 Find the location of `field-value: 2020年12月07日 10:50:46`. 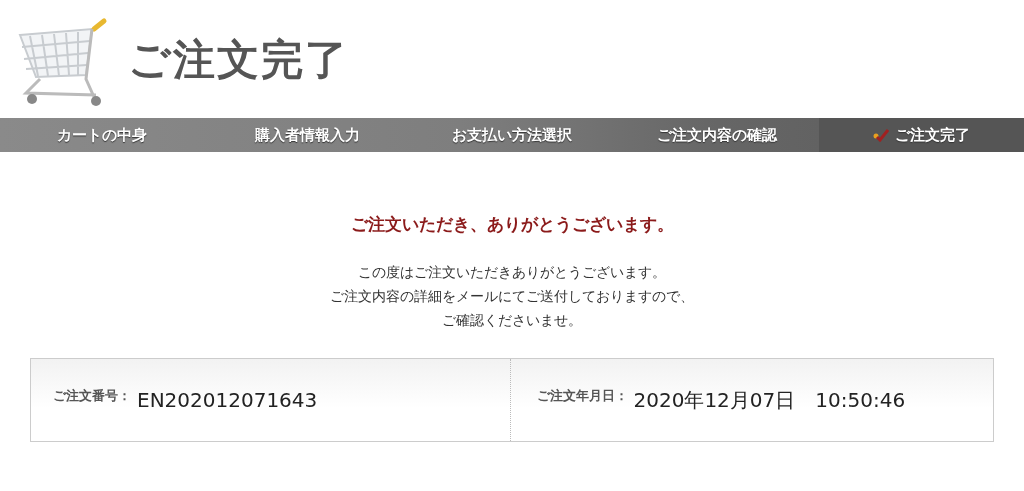

field-value: 2020年12月07日 10:50:46 is located at coordinates (769, 400).